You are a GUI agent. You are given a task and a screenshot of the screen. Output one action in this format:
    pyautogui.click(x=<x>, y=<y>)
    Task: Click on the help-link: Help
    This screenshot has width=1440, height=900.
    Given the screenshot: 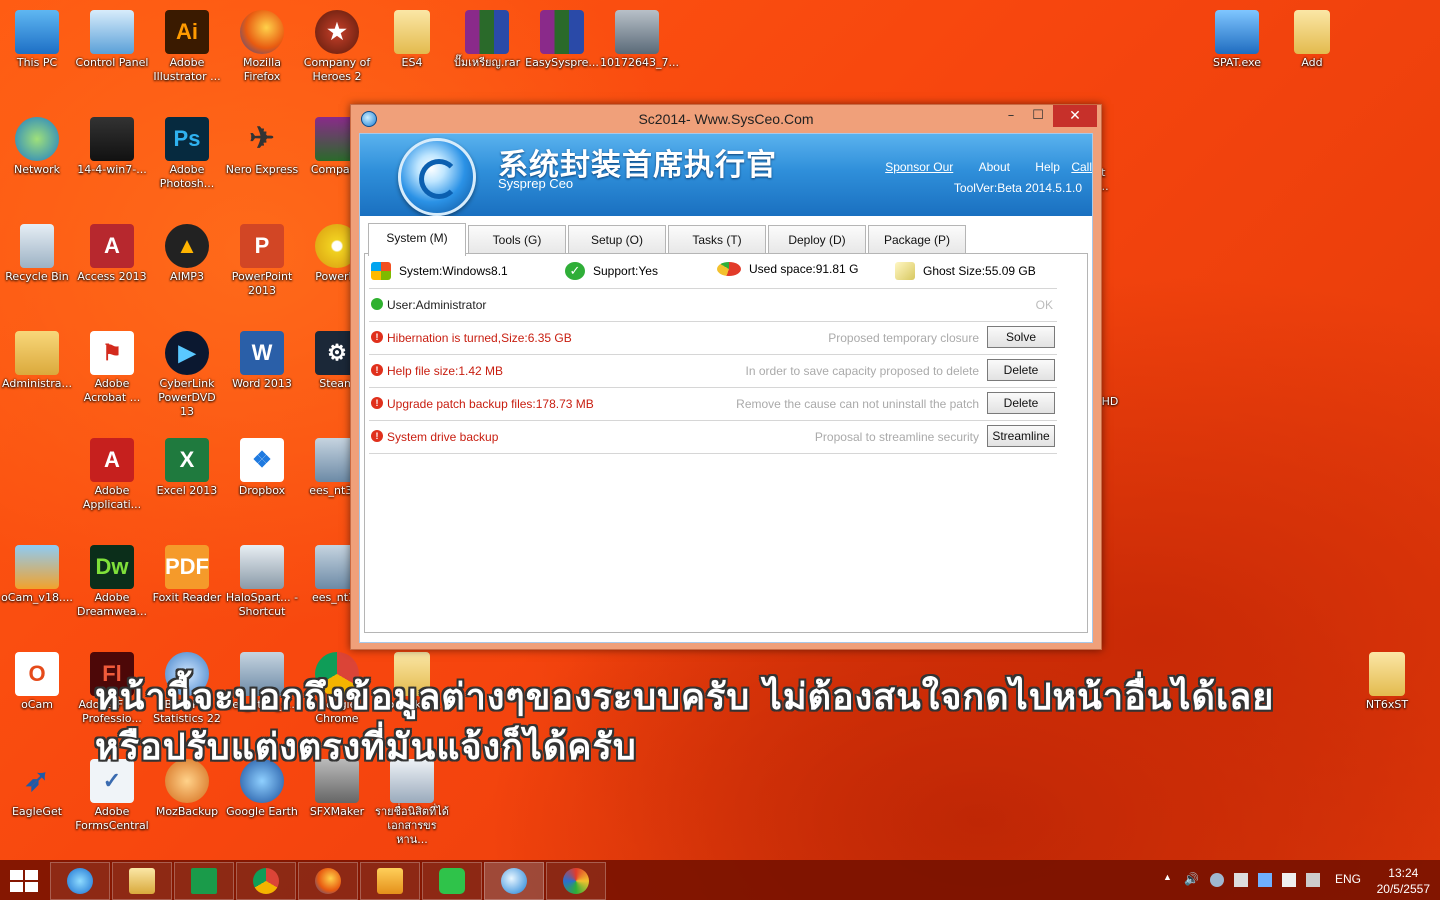 What is the action you would take?
    pyautogui.click(x=1047, y=167)
    